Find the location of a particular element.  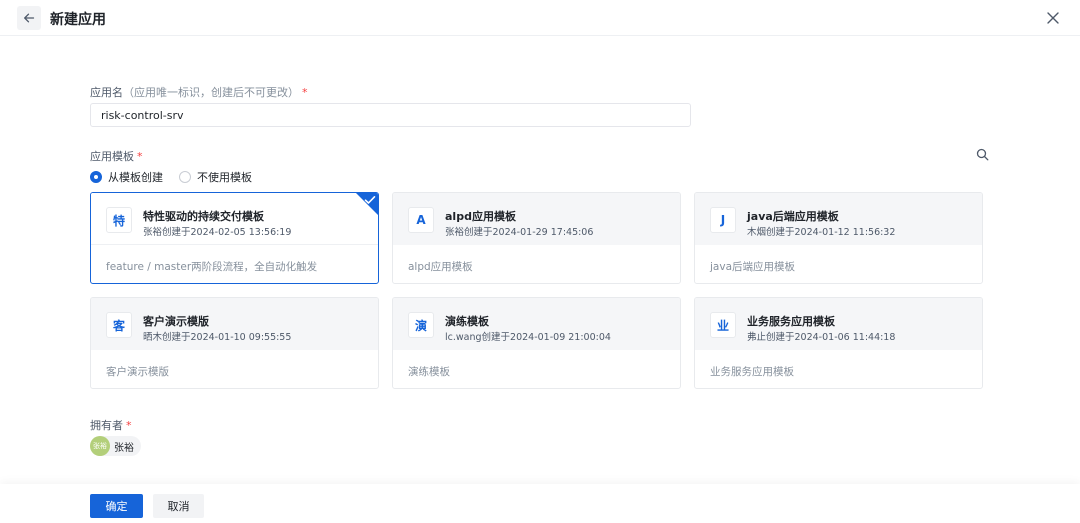

owner-chip: 张裕 张裕 is located at coordinates (115, 446).